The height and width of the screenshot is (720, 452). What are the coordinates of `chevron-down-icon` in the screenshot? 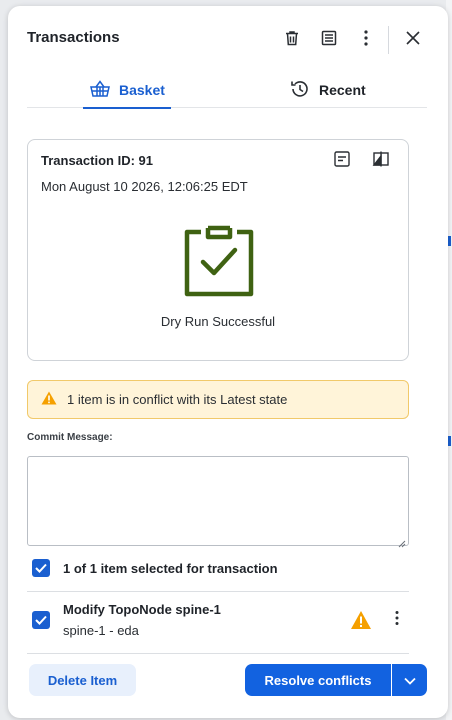 It's located at (409, 680).